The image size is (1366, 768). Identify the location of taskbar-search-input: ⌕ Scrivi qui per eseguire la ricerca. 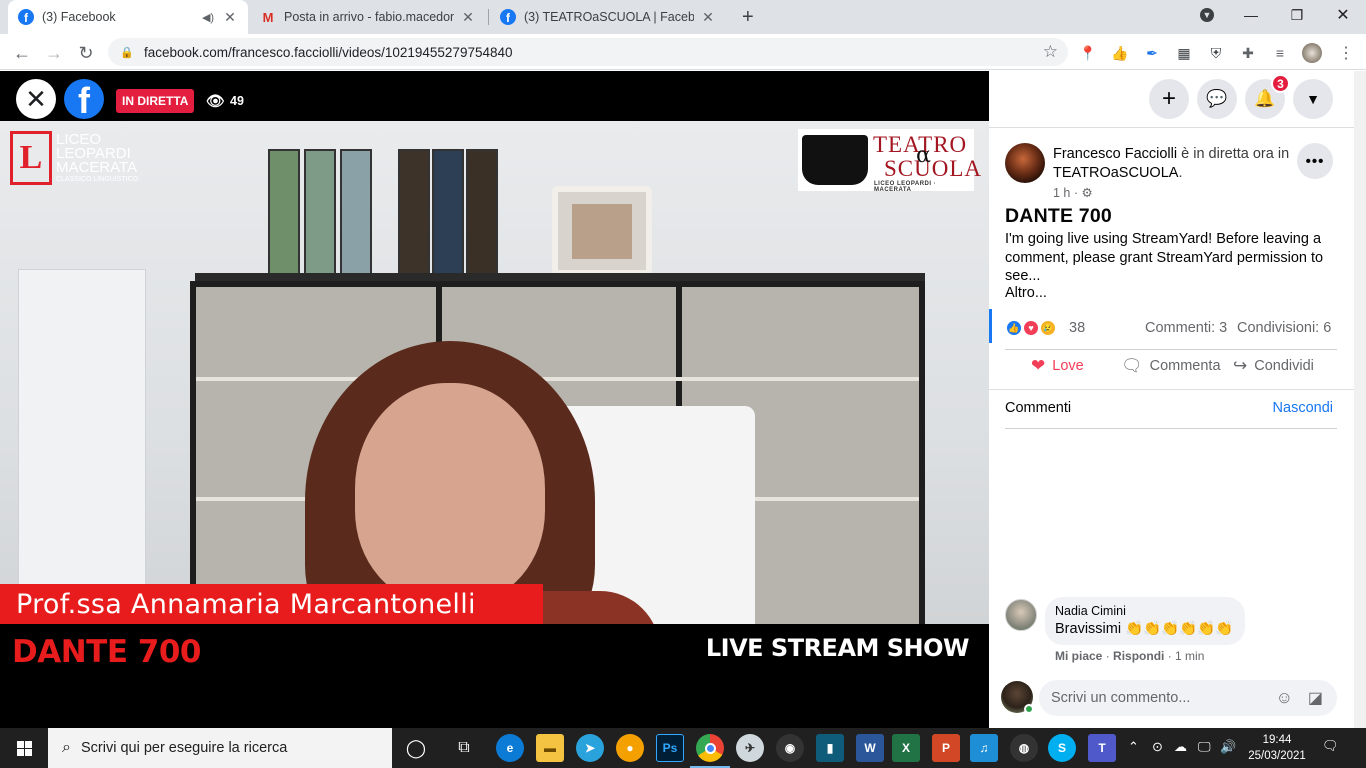
(220, 748).